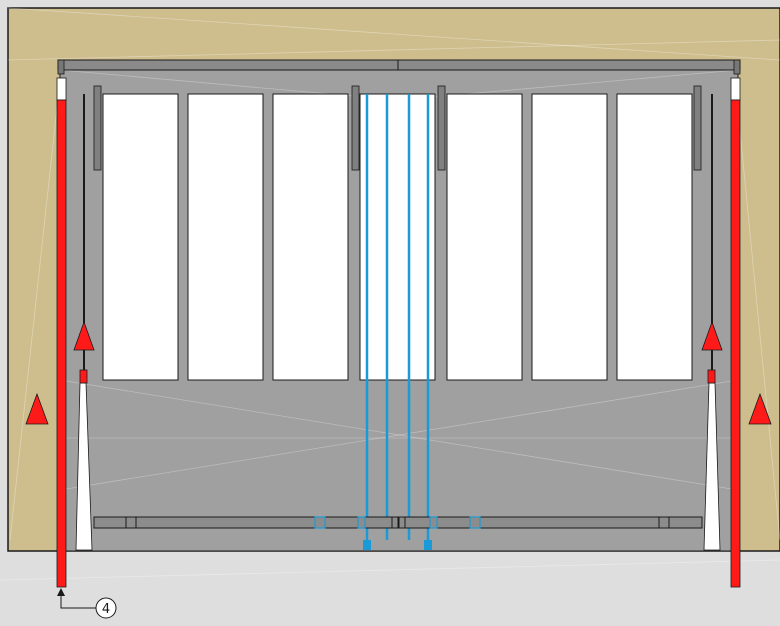  I want to click on left-red-rail, so click(61, 343).